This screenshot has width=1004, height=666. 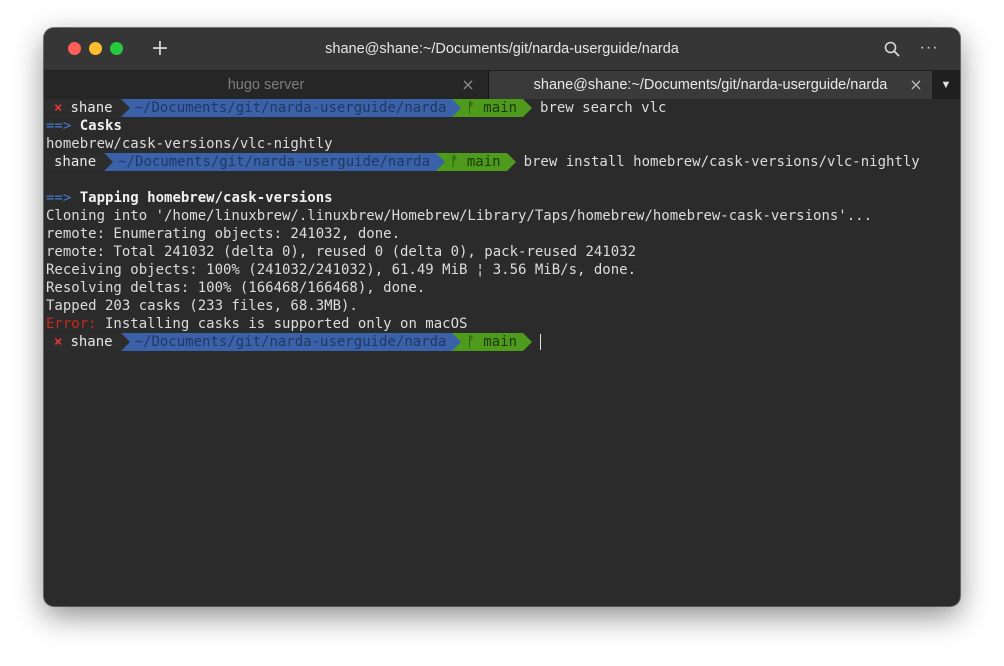 What do you see at coordinates (100, 126) in the screenshot?
I see `section-heading: Casks` at bounding box center [100, 126].